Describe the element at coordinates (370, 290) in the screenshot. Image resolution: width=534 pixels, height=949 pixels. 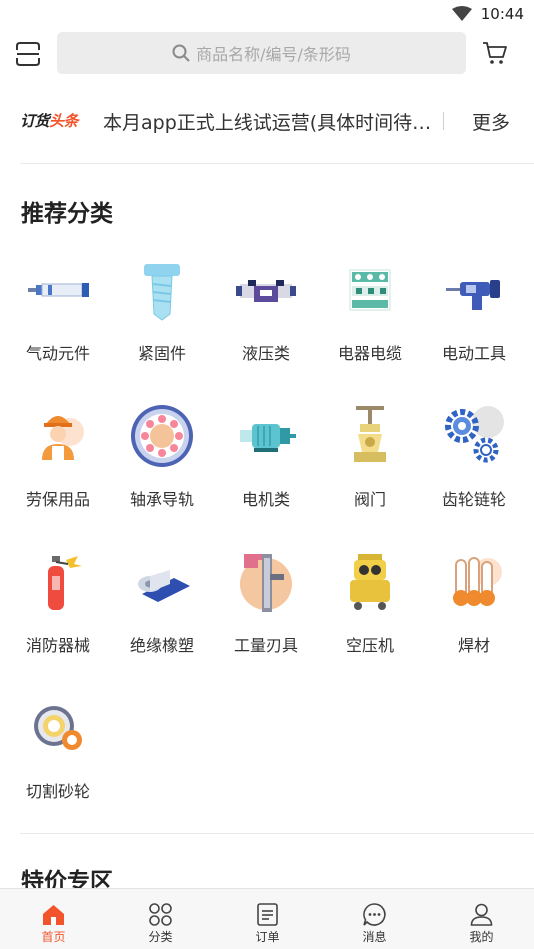
I see `electrical-panel-icon` at that location.